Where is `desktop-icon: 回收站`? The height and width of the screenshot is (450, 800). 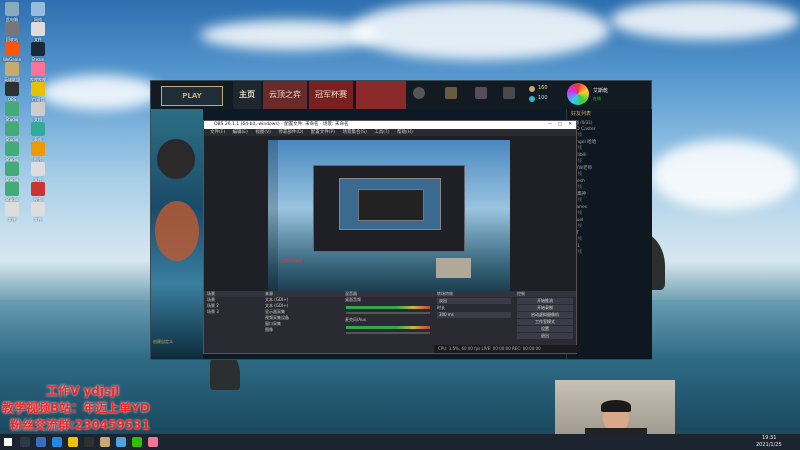
desktop-icon: 回收站 is located at coordinates (13, 32).